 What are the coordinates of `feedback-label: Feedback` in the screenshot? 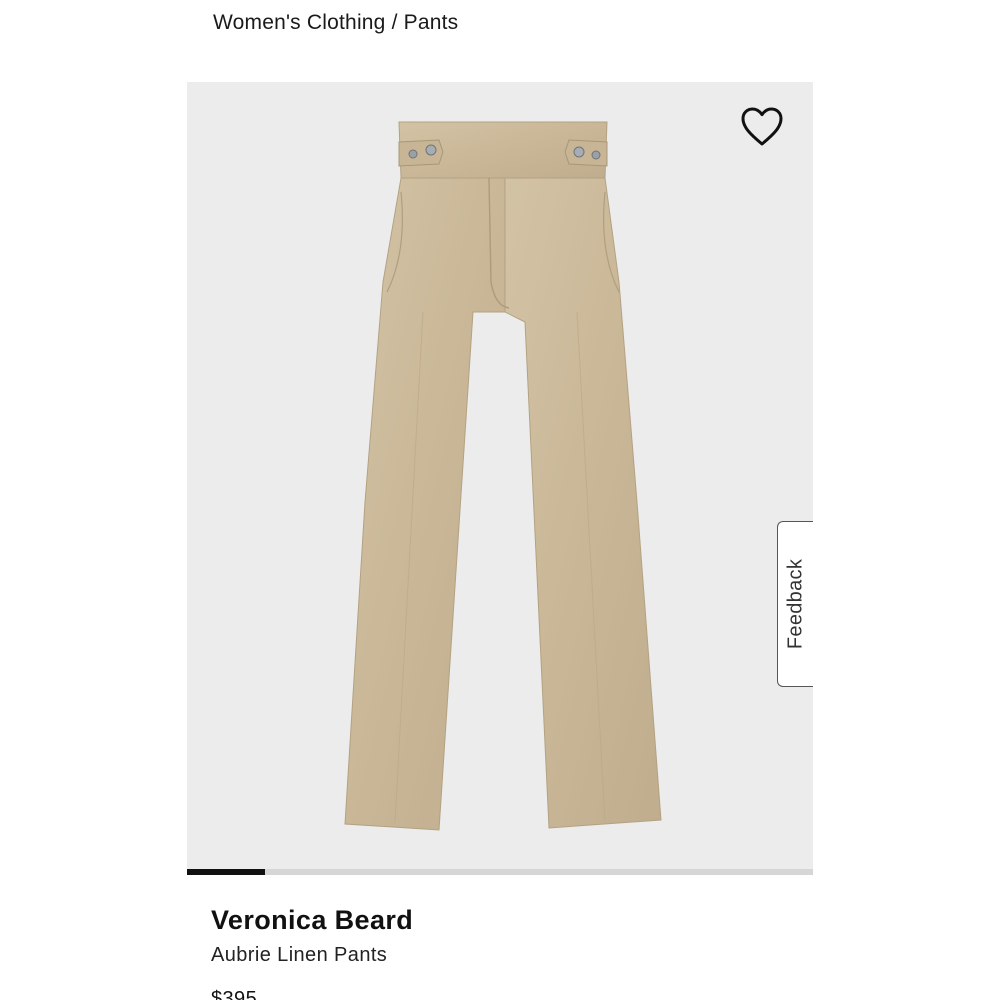 It's located at (795, 604).